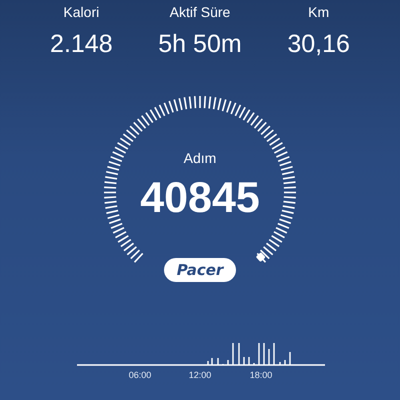 Image resolution: width=400 pixels, height=400 pixels. Describe the element at coordinates (200, 44) in the screenshot. I see `stat-value: 5h 50m` at that location.